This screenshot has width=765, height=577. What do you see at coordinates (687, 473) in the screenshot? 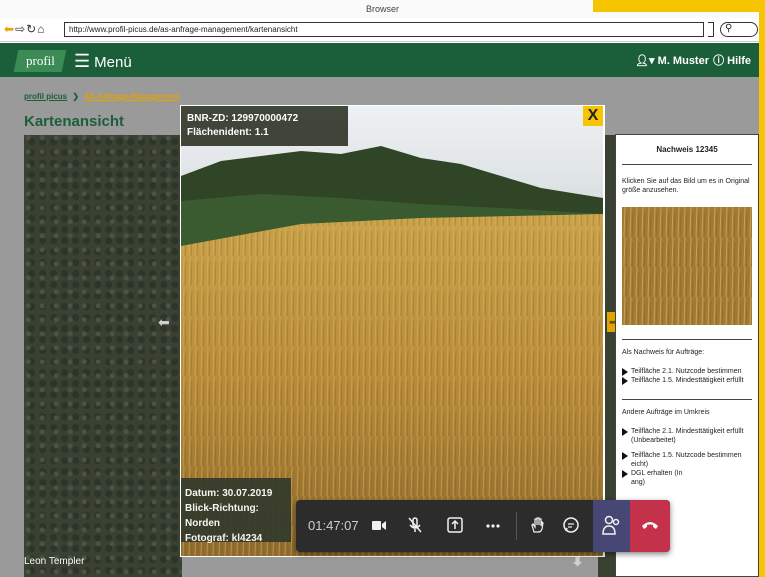
I see `other-order-link: DGL erhalten (In` at bounding box center [687, 473].